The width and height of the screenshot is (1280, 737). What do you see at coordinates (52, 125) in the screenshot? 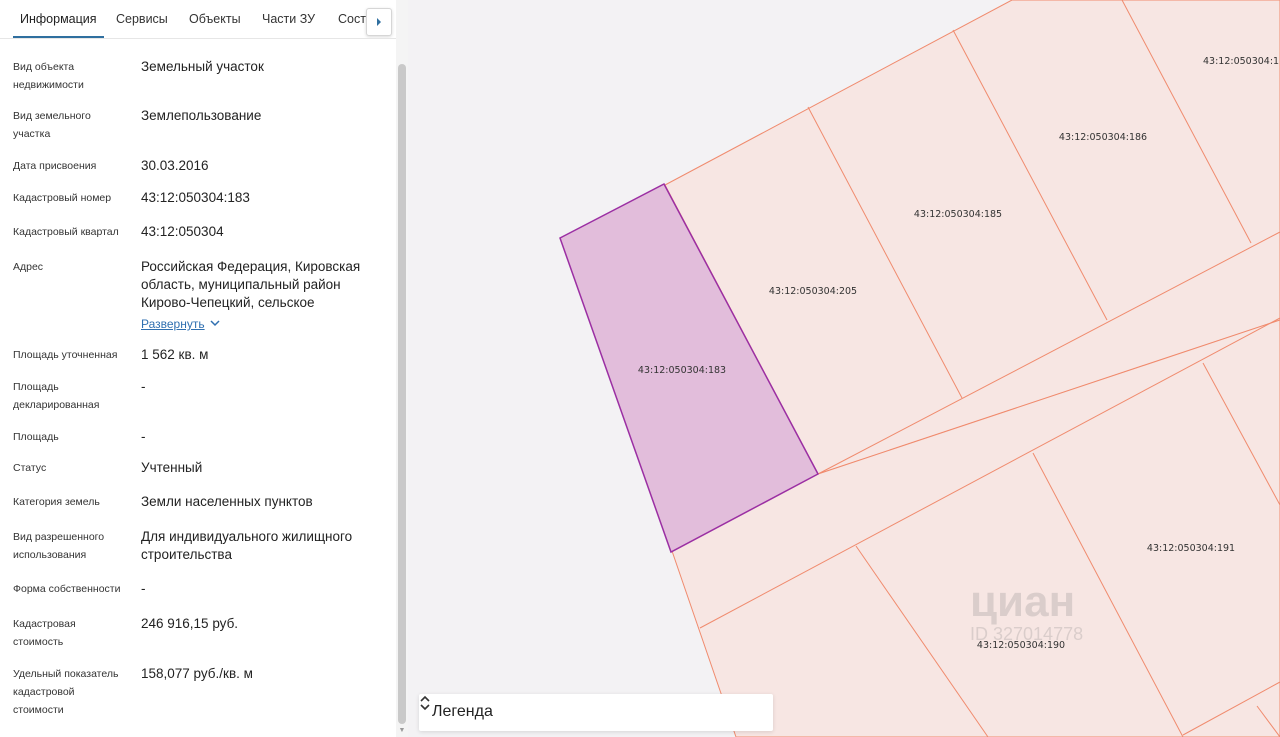
I see `info-label: Вид земельного участка` at bounding box center [52, 125].